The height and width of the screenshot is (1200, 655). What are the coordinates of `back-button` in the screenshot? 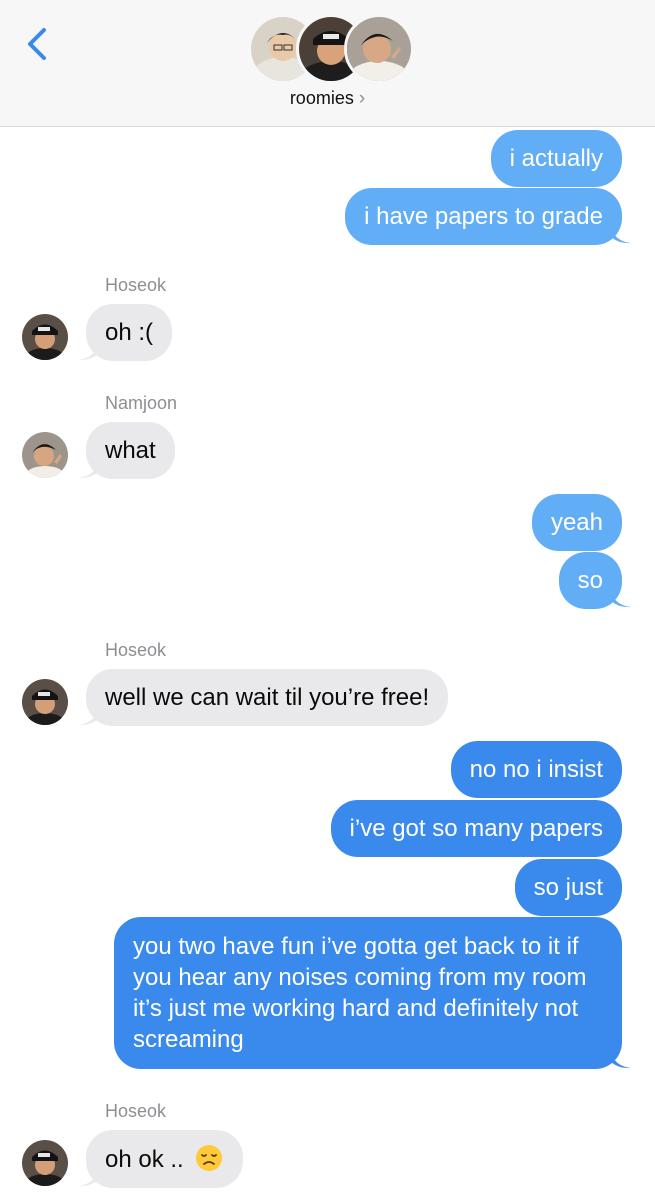 It's located at (37, 44).